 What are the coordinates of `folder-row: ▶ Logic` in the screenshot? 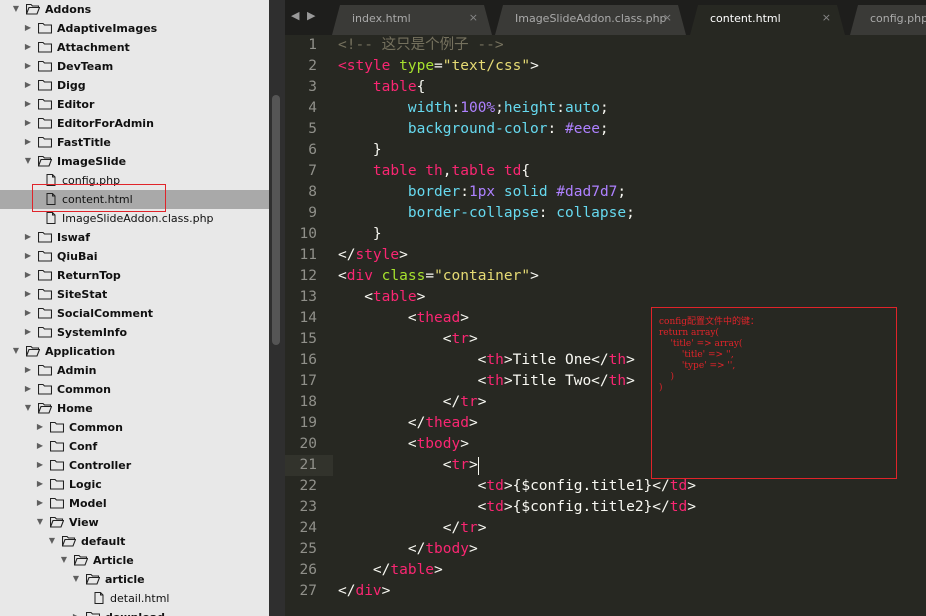 It's located at (134, 484).